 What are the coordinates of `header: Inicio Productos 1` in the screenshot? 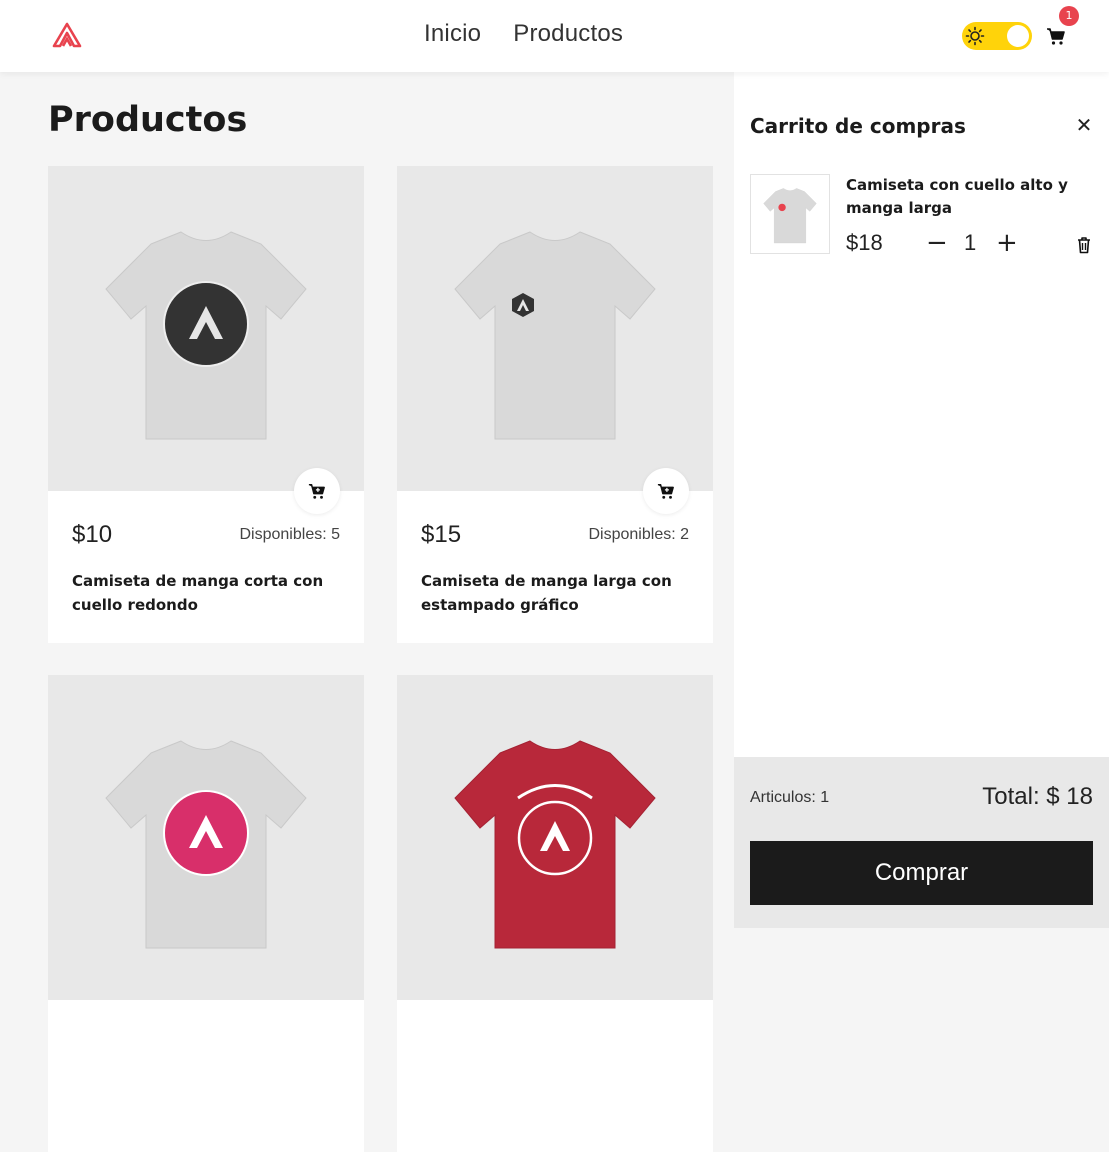 It's located at (554, 36).